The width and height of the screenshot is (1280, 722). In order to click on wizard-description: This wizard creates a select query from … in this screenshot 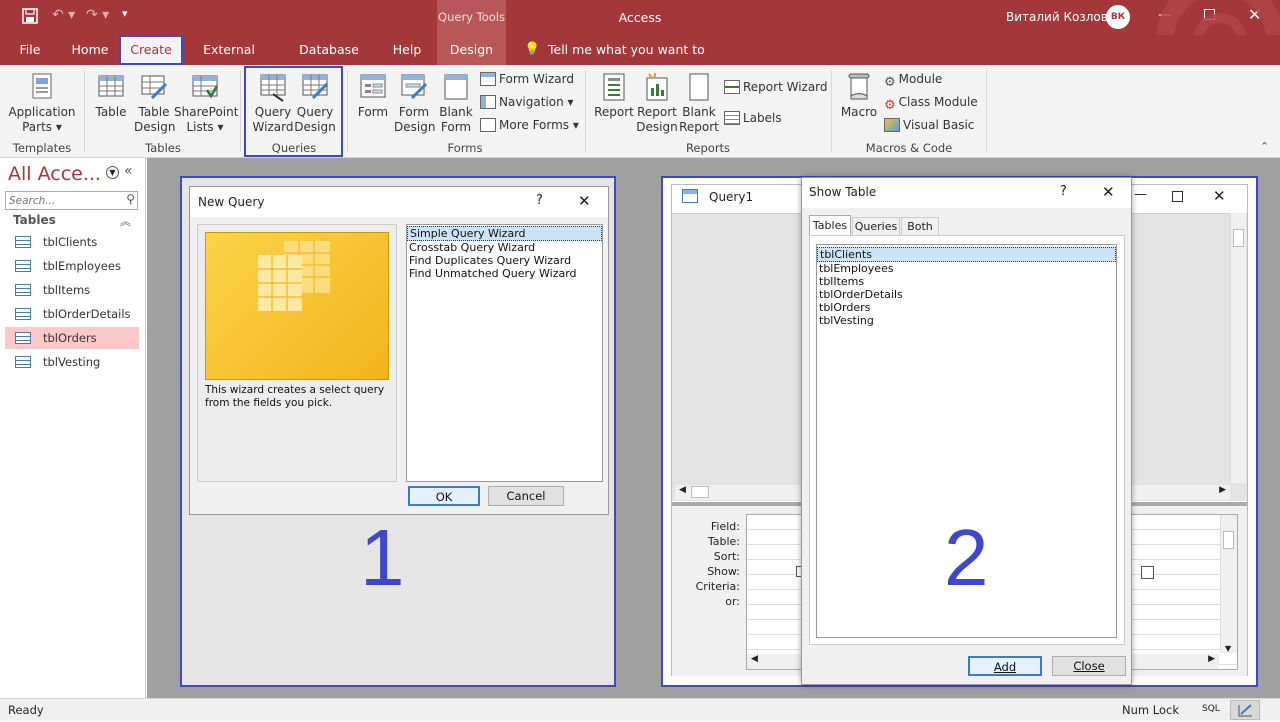, I will do `click(295, 396)`.